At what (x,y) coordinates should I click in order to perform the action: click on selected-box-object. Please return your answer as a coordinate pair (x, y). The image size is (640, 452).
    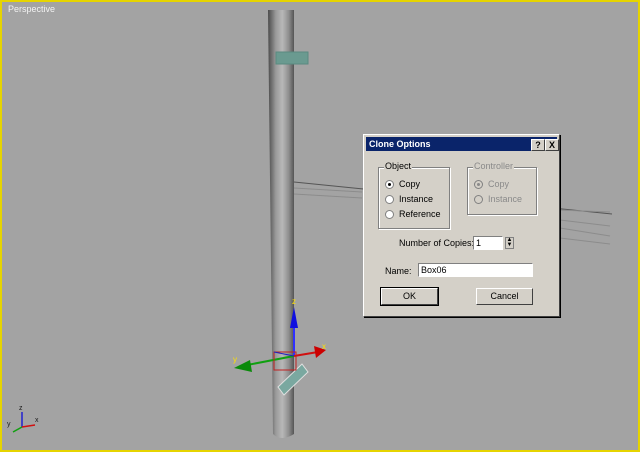
    Looking at the image, I should click on (292, 58).